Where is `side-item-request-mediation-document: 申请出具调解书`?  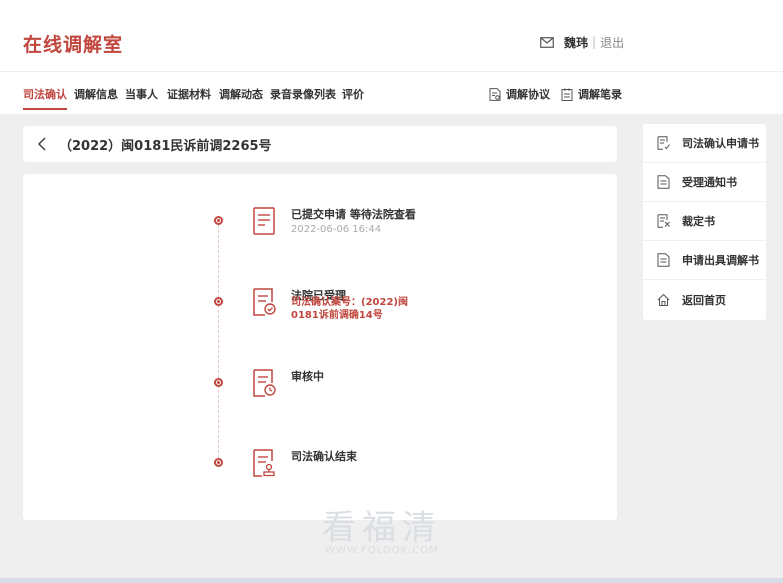 side-item-request-mediation-document: 申请出具调解书 is located at coordinates (704, 260).